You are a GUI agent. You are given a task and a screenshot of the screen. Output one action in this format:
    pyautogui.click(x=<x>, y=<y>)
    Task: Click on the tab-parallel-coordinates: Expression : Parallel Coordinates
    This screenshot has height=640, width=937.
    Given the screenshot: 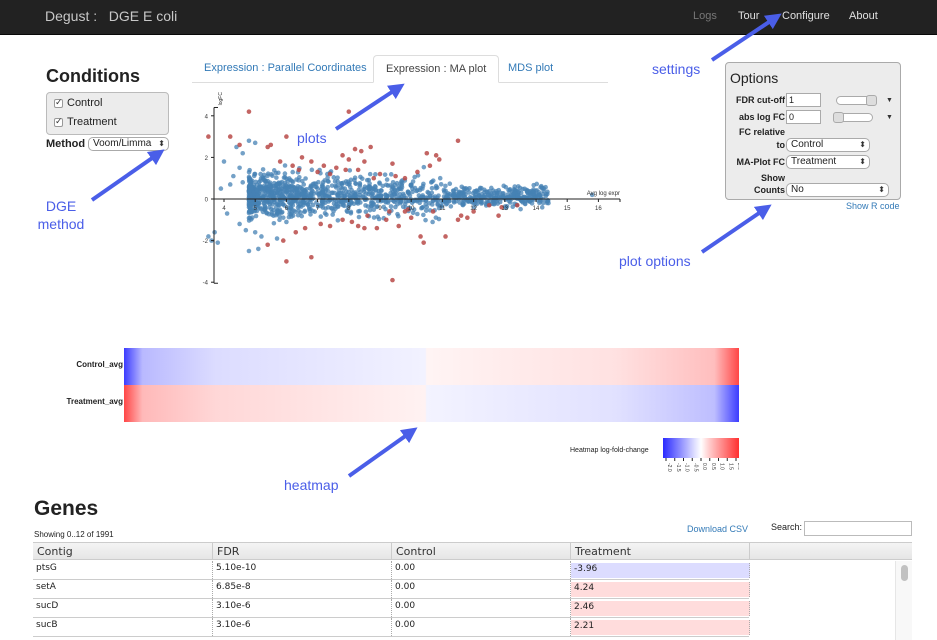 What is the action you would take?
    pyautogui.click(x=285, y=69)
    